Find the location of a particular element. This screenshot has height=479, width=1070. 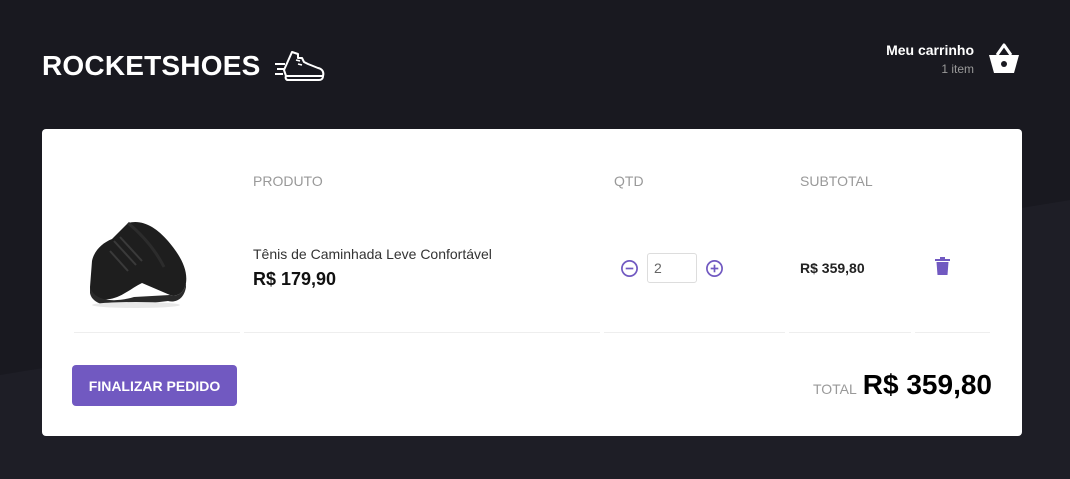

quantity-stepper is located at coordinates (672, 268).